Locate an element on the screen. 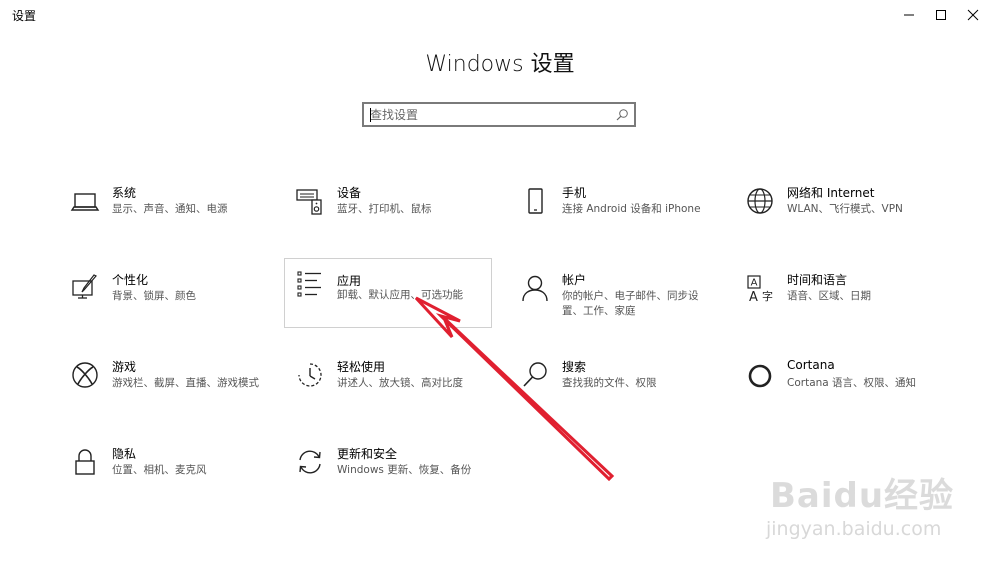  tile-description: Windows 更新、恢复、备份 is located at coordinates (404, 470).